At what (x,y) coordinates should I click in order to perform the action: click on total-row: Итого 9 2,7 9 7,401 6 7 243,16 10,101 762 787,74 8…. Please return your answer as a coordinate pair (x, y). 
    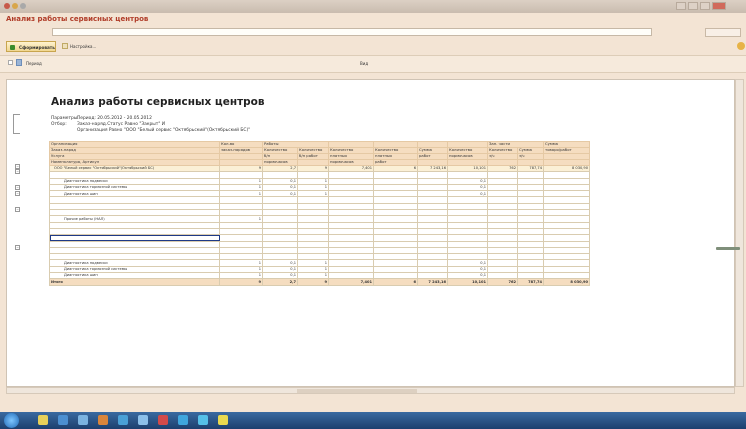
    Looking at the image, I should click on (319, 282).